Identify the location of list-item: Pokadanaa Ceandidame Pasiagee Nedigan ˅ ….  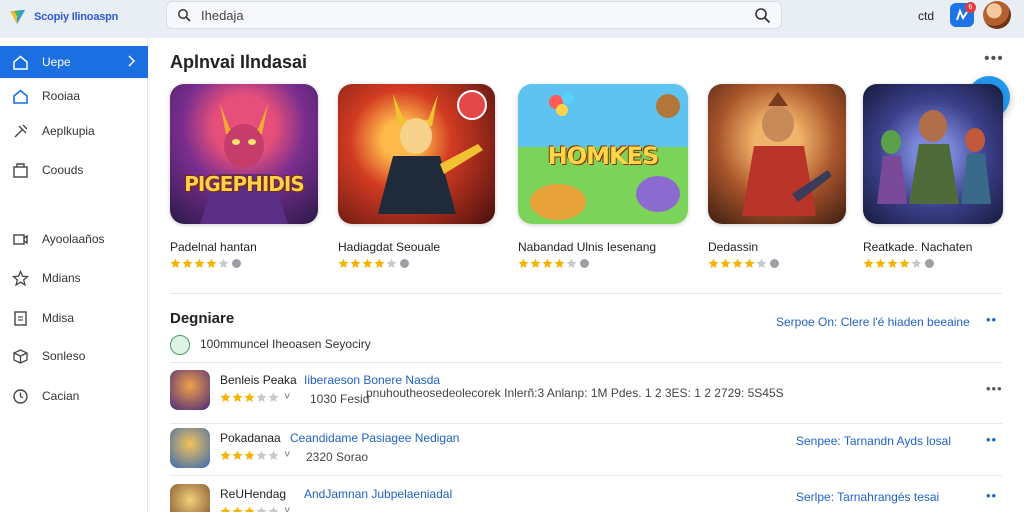
(586, 453).